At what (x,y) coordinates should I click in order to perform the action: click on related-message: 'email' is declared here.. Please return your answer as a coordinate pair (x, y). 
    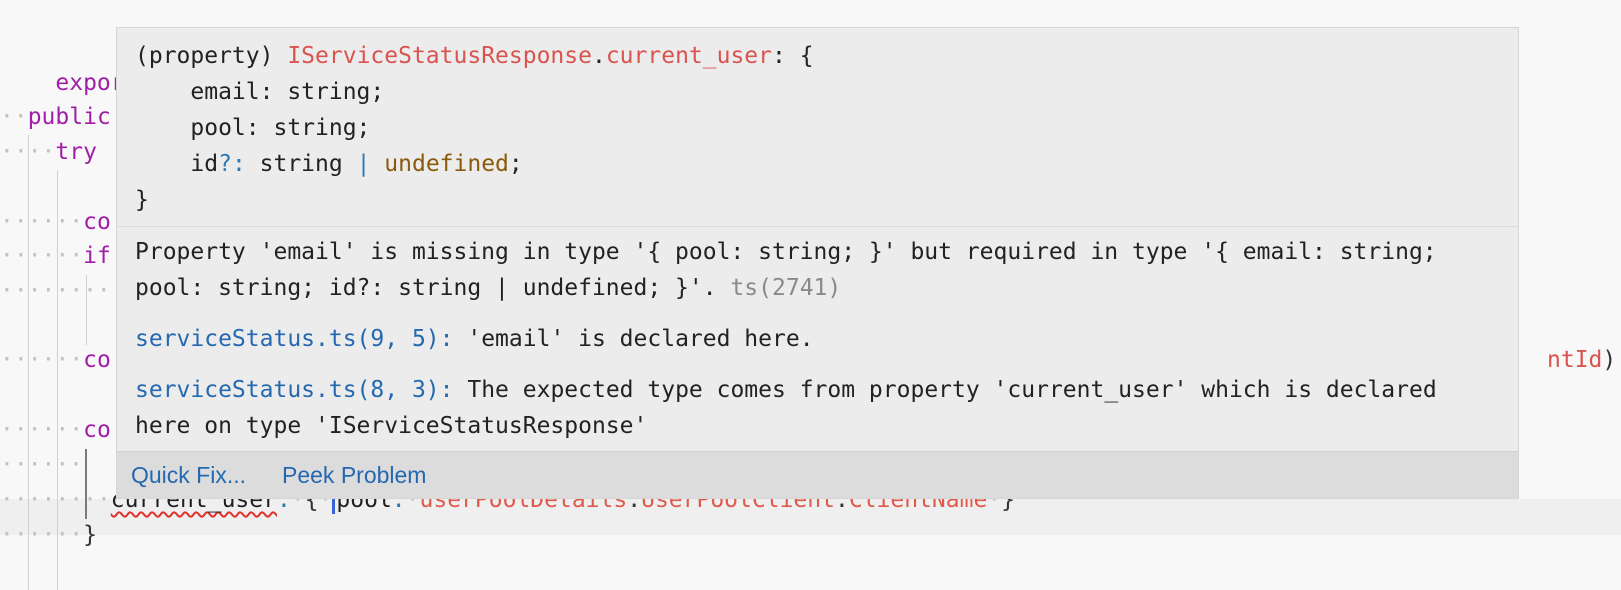
    Looking at the image, I should click on (640, 339).